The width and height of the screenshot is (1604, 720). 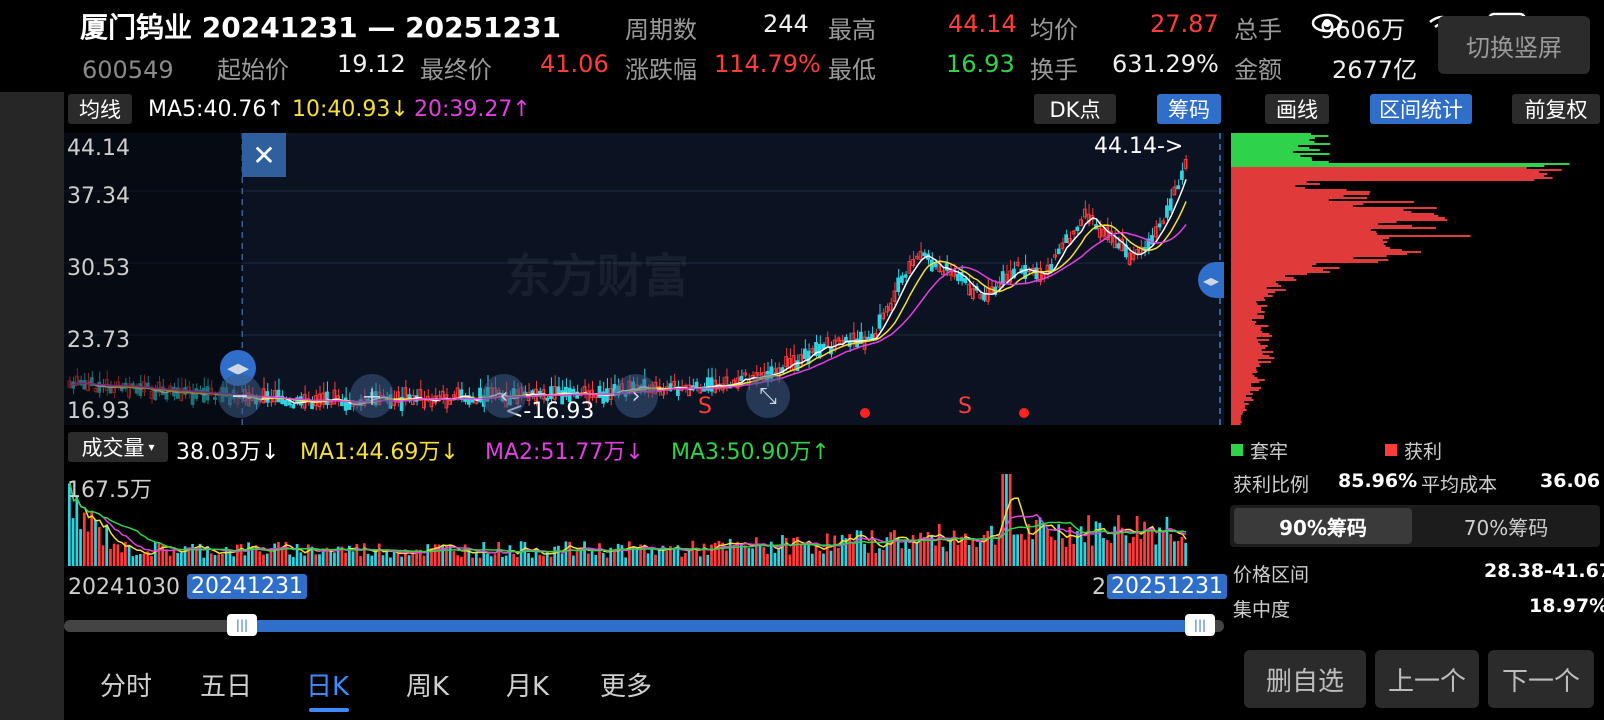 What do you see at coordinates (372, 396) in the screenshot?
I see `plus-icon: ＋` at bounding box center [372, 396].